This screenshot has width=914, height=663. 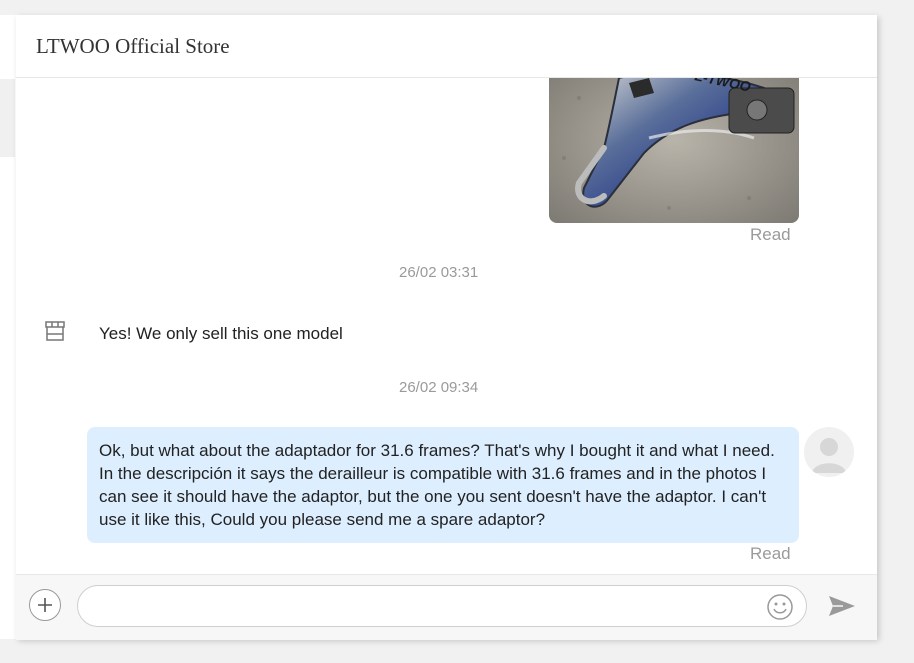 I want to click on store-name: LTWOO Official Store, so click(x=133, y=46).